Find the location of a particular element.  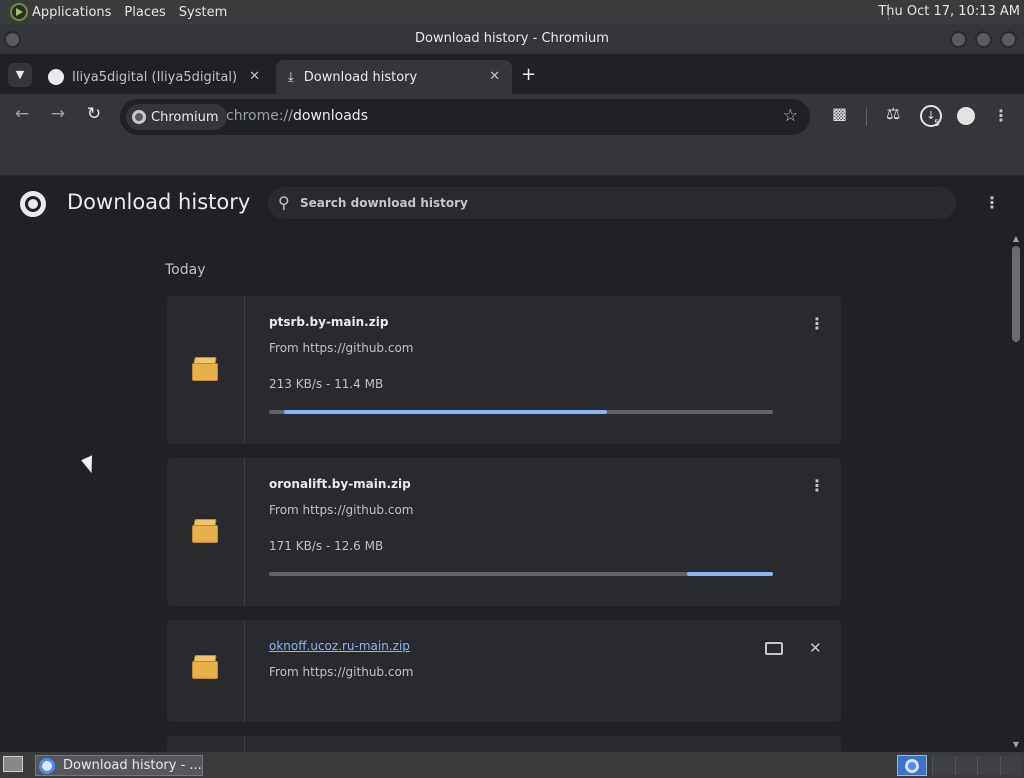

window-menu-icon is located at coordinates (12, 39).